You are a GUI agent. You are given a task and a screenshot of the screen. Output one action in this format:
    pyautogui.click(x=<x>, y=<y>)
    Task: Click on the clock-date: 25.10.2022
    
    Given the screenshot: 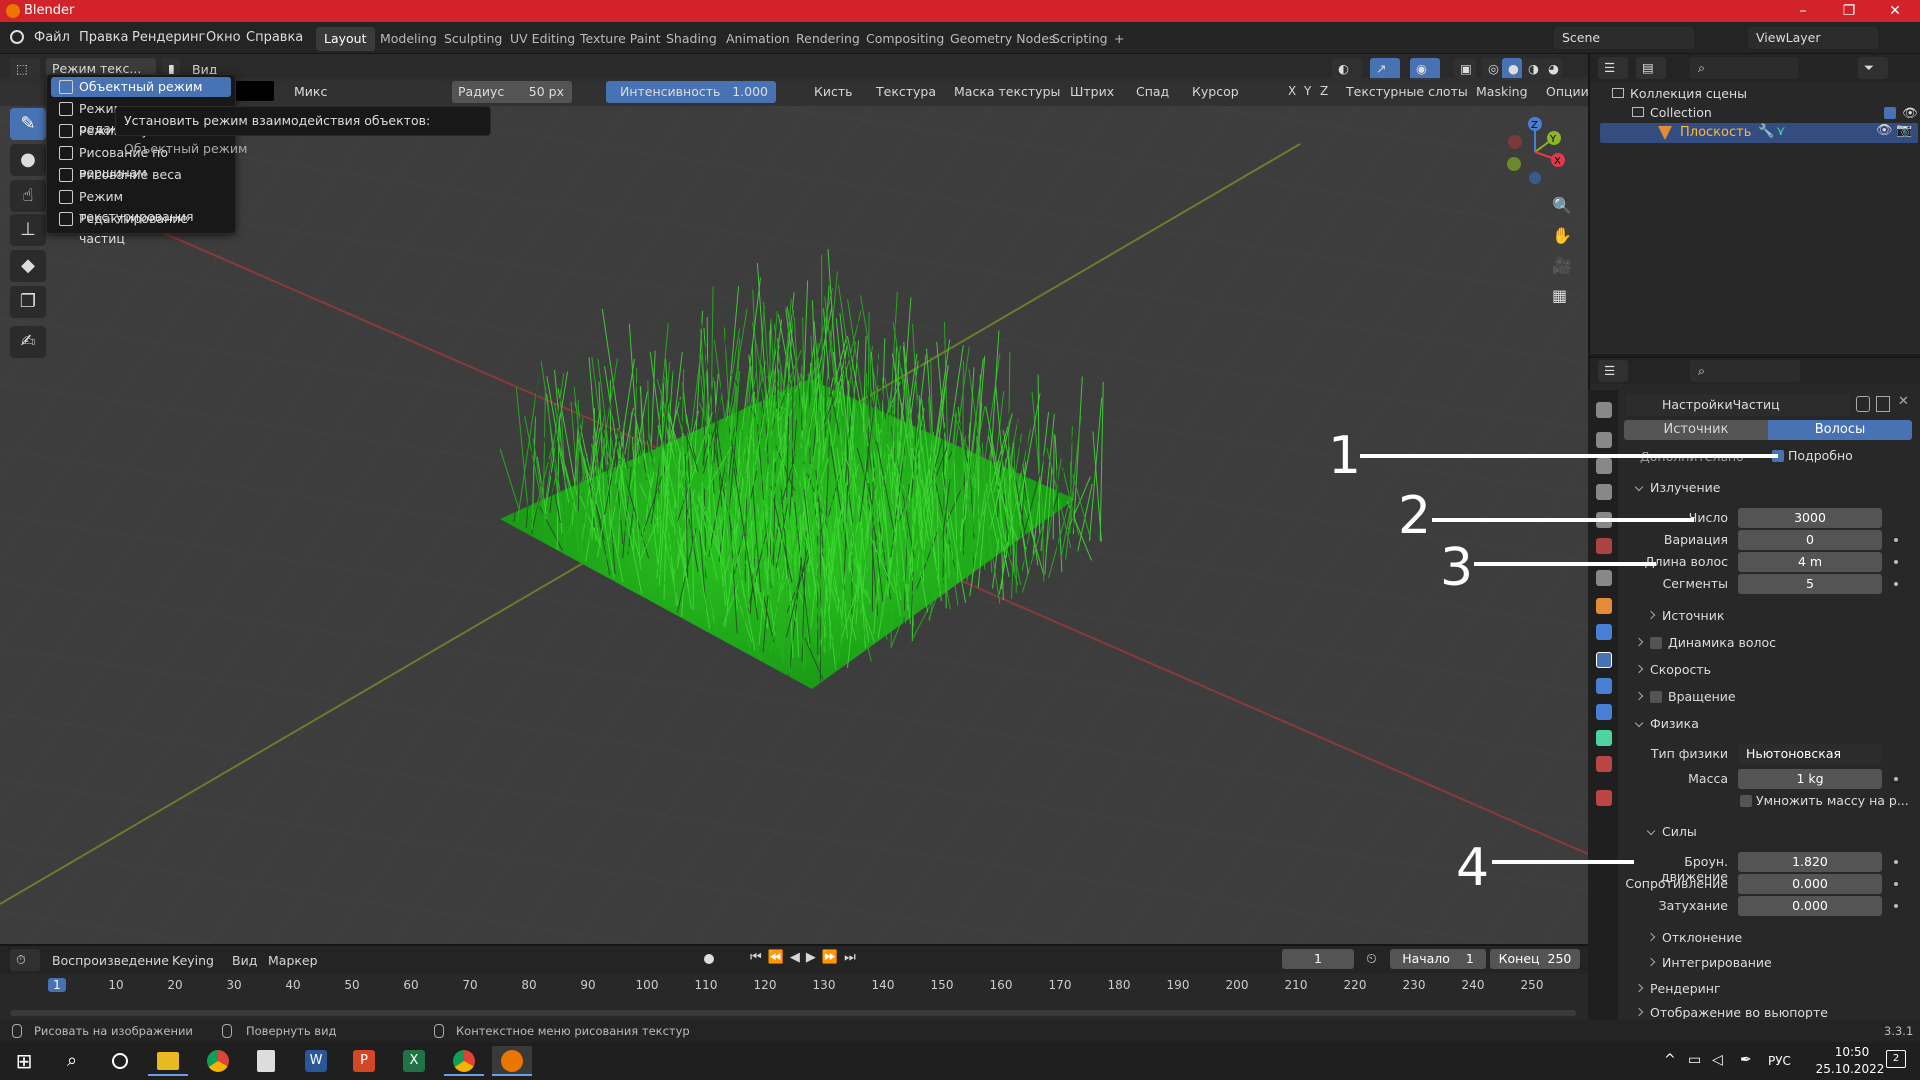 What is the action you would take?
    pyautogui.click(x=1850, y=1069)
    